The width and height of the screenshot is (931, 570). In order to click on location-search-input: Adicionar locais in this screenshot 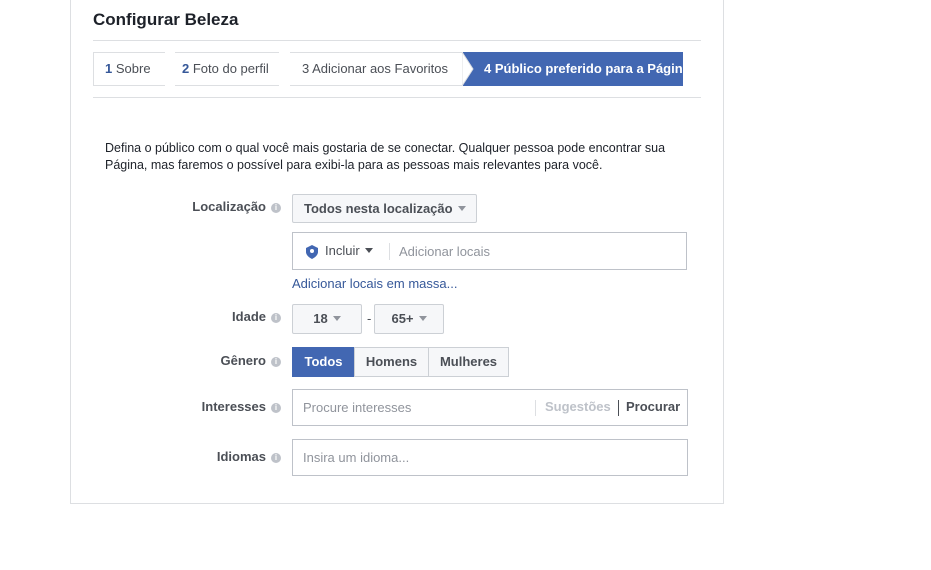, I will do `click(444, 251)`.